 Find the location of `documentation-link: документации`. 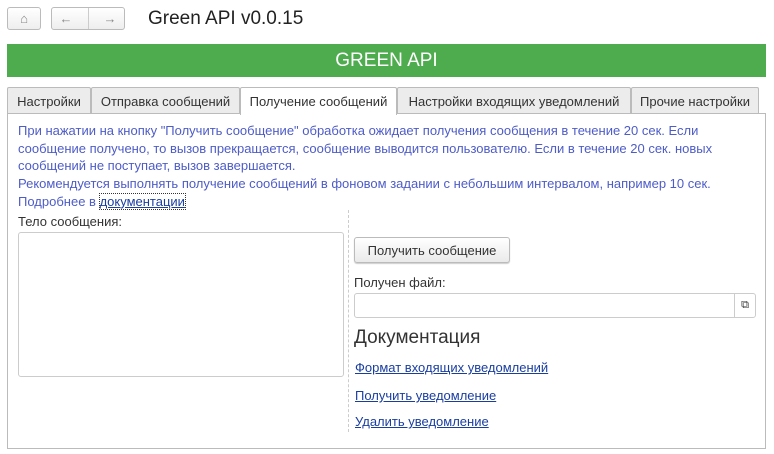

documentation-link: документации is located at coordinates (142, 201).